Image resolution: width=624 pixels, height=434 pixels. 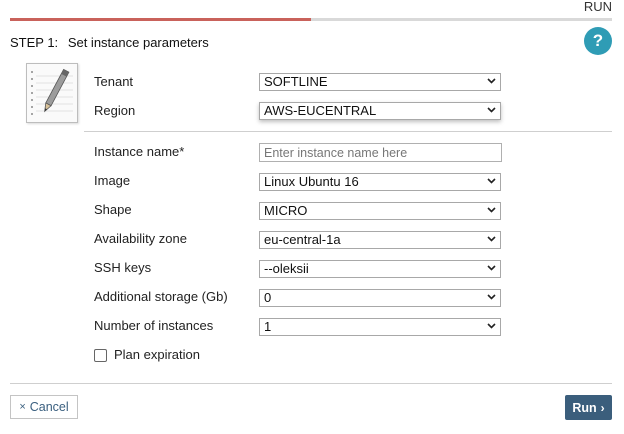 I want to click on region-select: AWS-EUCENTRAL, so click(x=380, y=111).